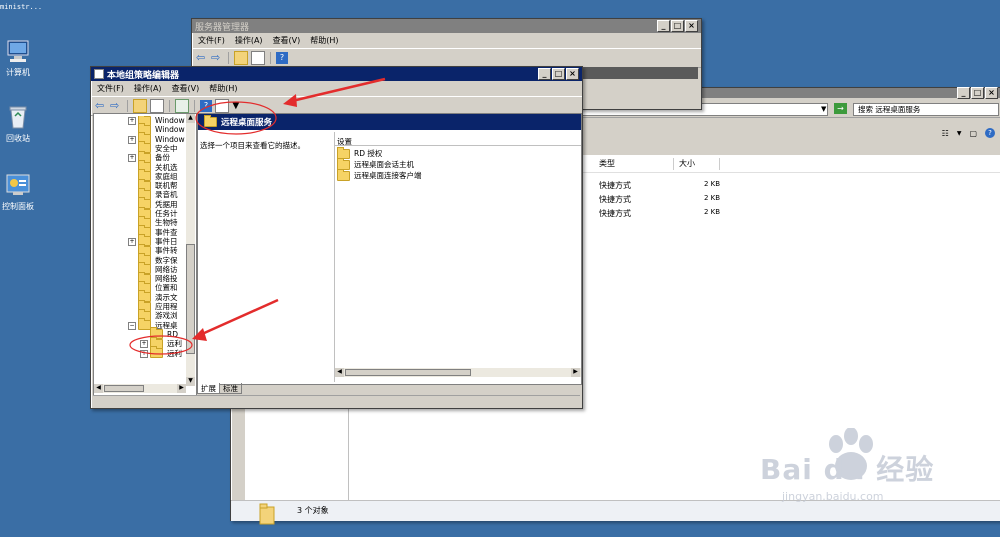 This screenshot has width=1000, height=537. I want to click on desktop-icon-recycle-bin: 回收站, so click(19, 124).